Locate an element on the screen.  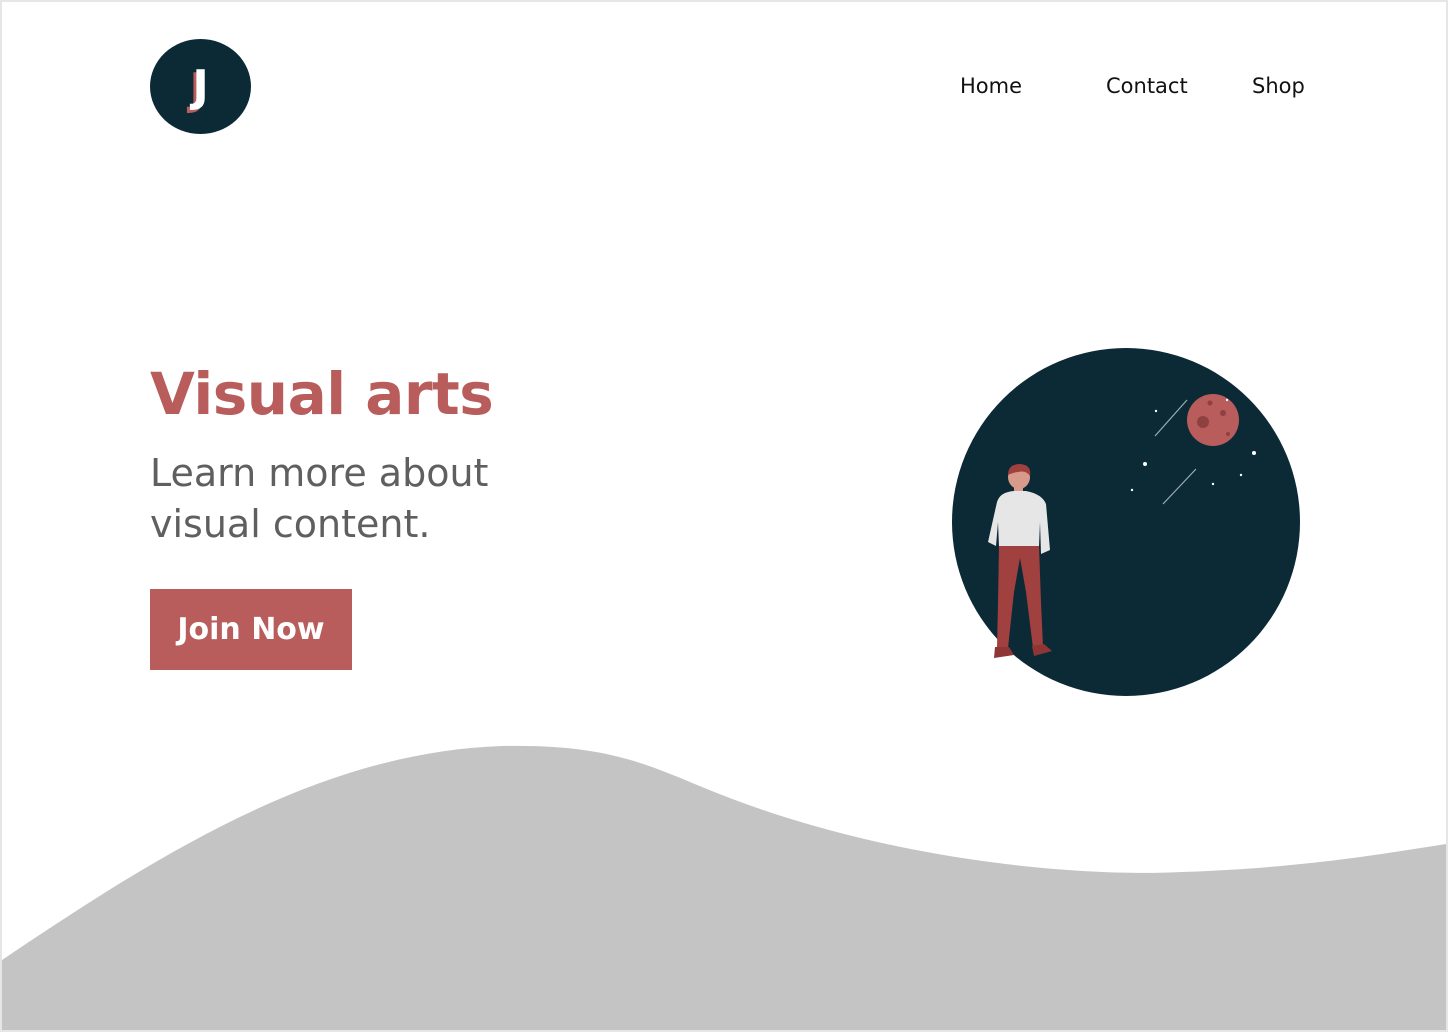
nav-home-link: Home is located at coordinates (991, 86).